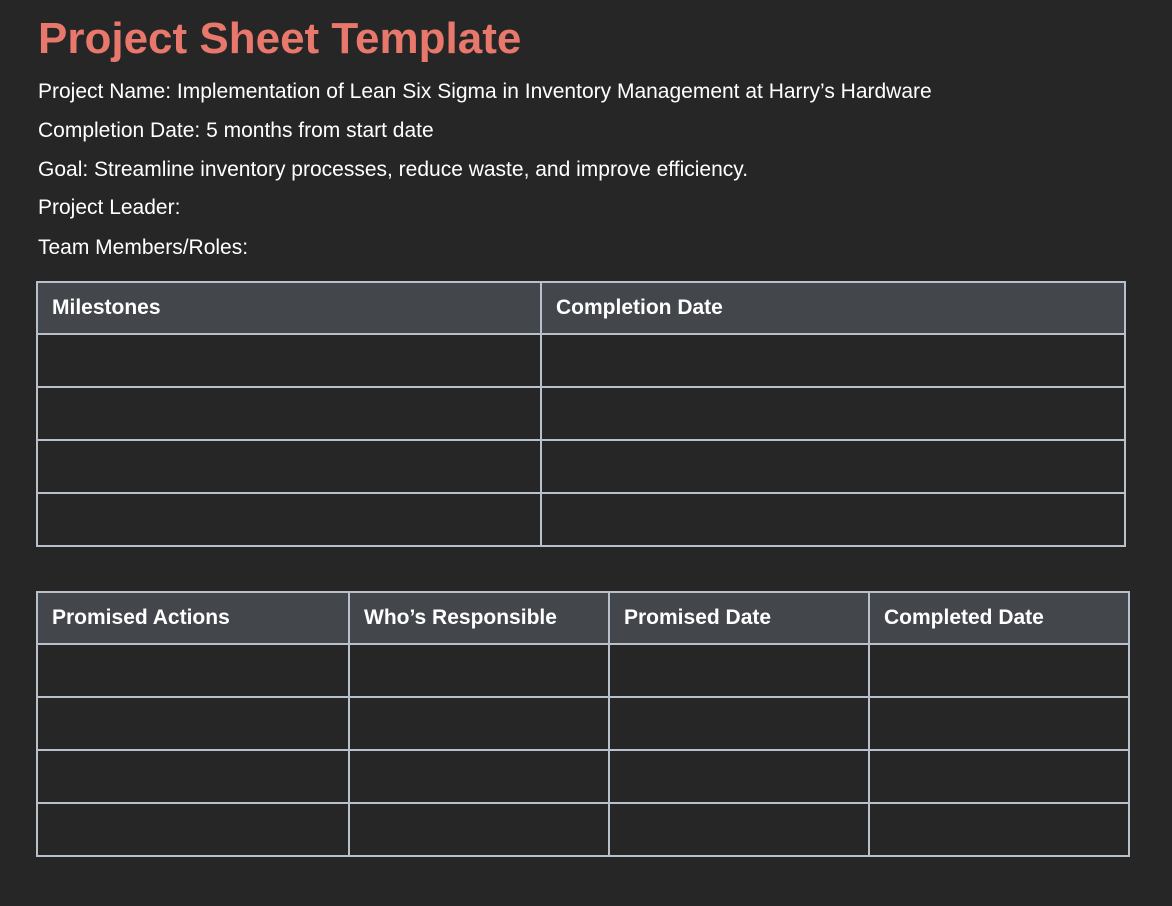 The width and height of the screenshot is (1172, 906). Describe the element at coordinates (479, 618) in the screenshot. I see `whos-responsible-header: Who’s Responsible` at that location.